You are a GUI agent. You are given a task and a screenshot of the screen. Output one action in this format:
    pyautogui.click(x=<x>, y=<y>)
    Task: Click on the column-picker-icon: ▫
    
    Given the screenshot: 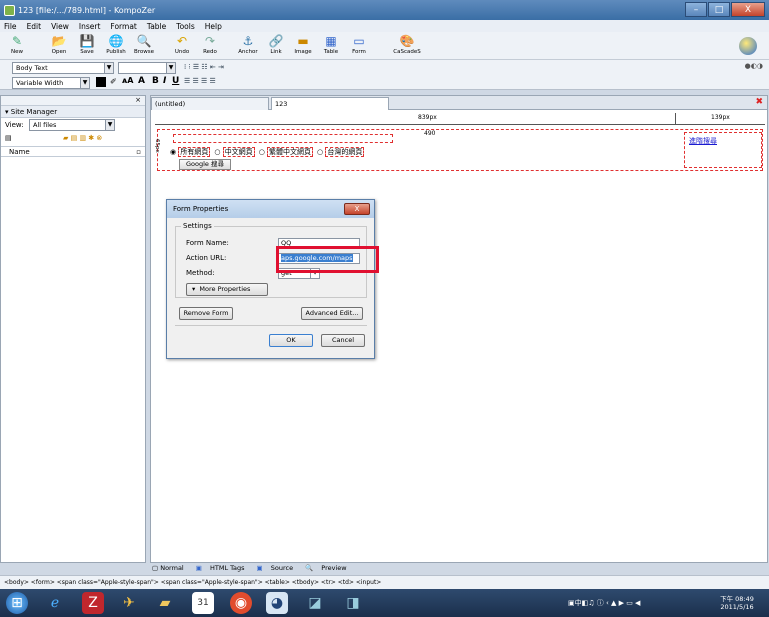 What is the action you would take?
    pyautogui.click(x=138, y=152)
    